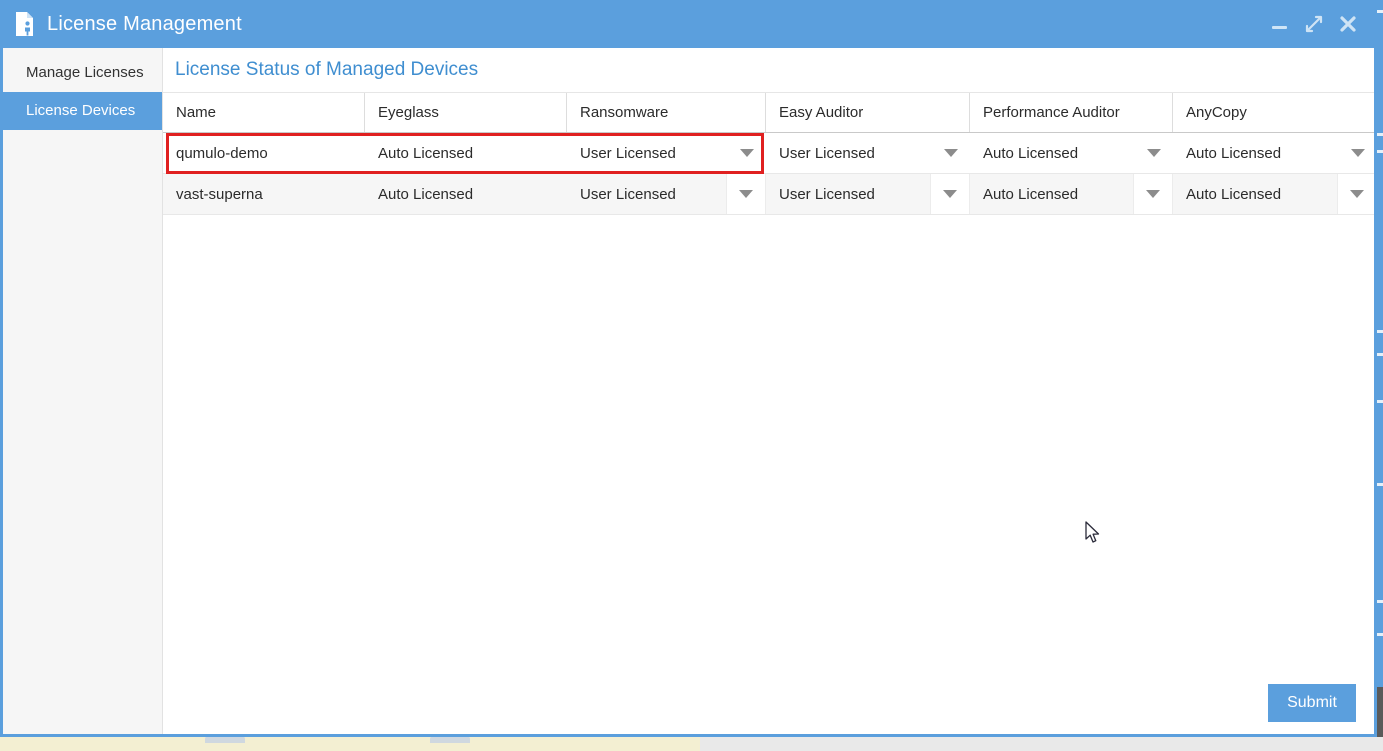 Image resolution: width=1383 pixels, height=751 pixels. I want to click on submit-button: Submit, so click(1312, 703).